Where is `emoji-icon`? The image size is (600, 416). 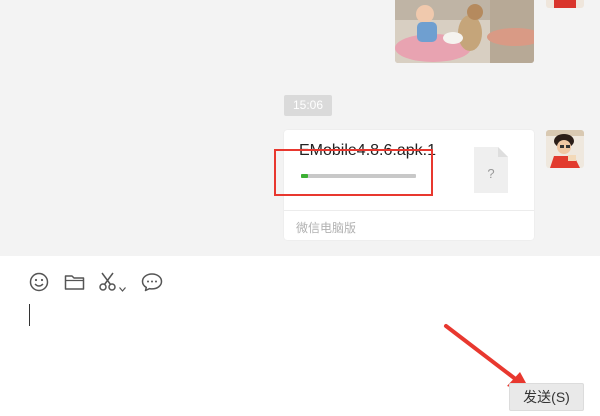 emoji-icon is located at coordinates (39, 284).